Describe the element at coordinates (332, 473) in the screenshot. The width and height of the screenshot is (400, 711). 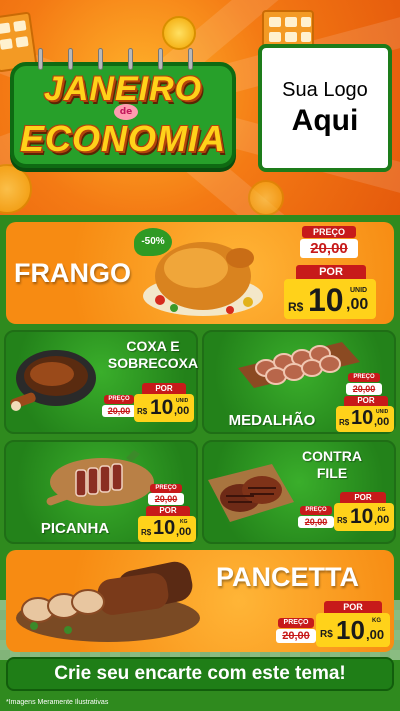
I see `product-name-line2: FILE` at that location.